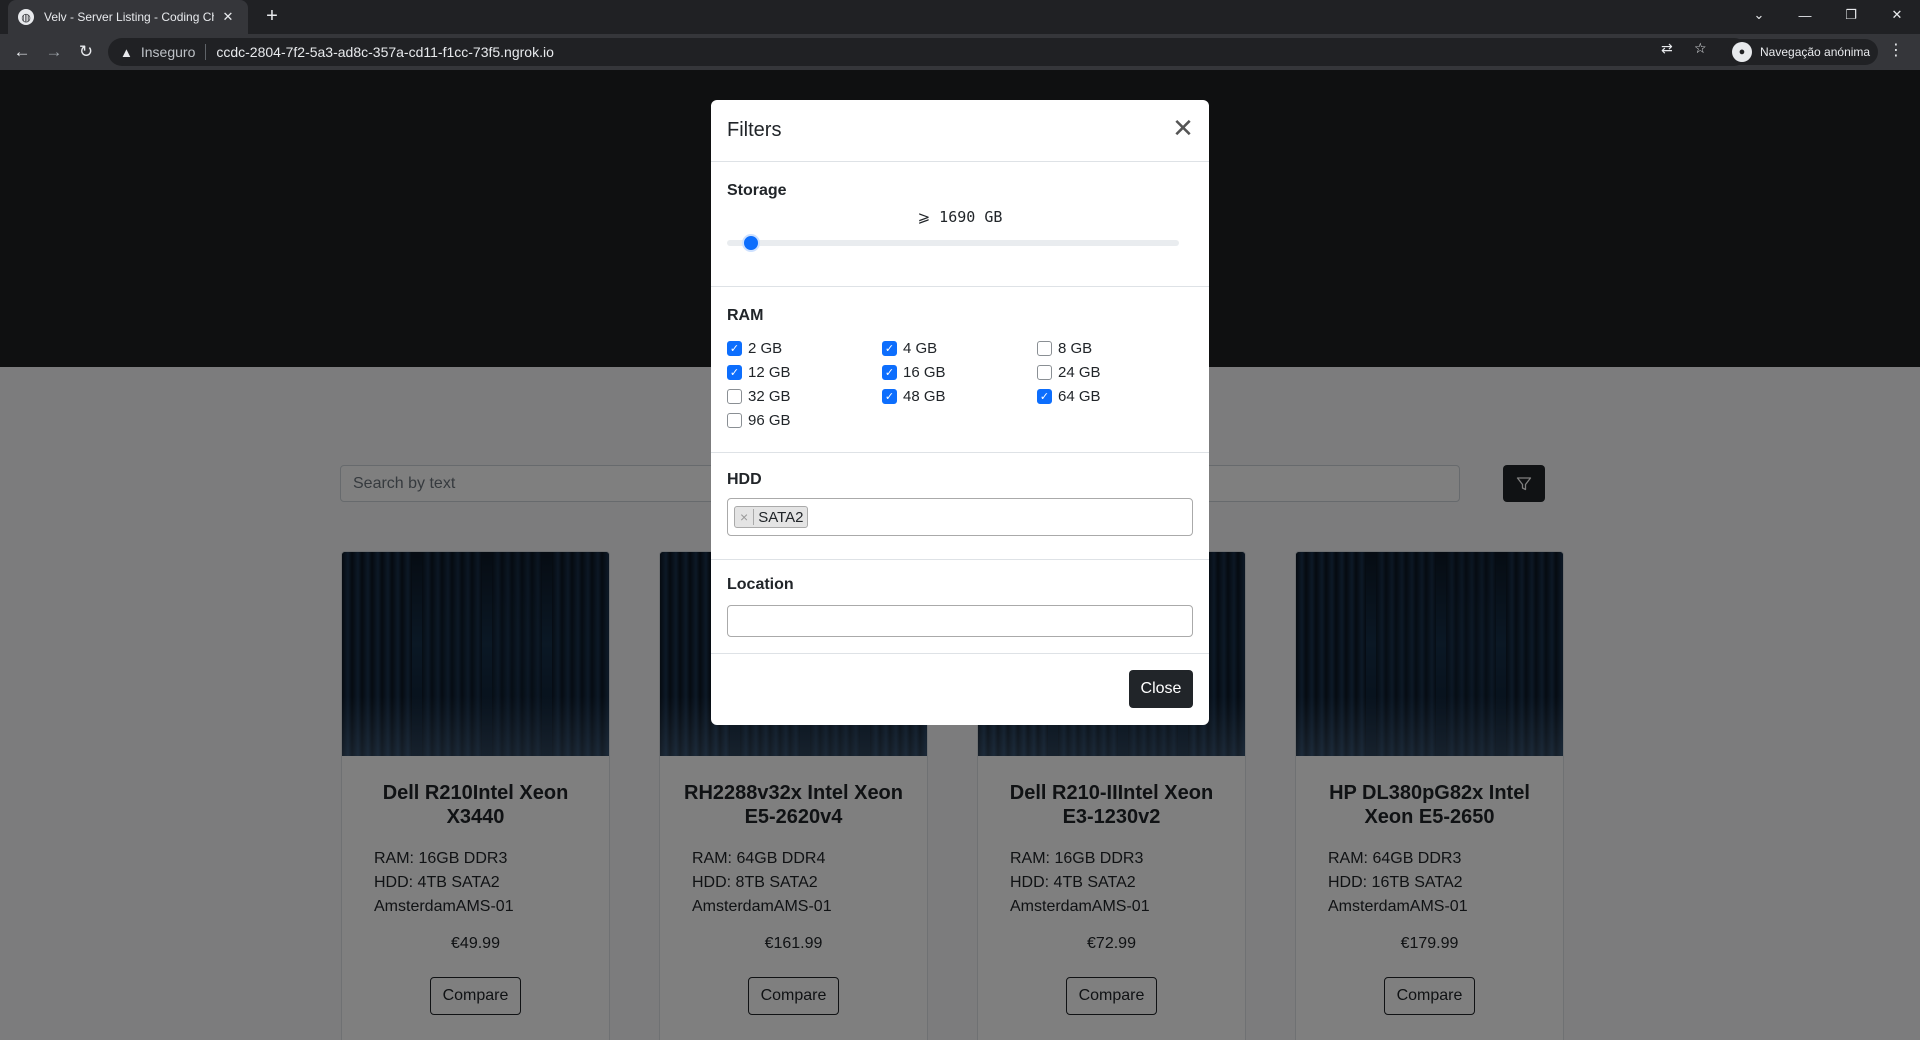 This screenshot has width=1920, height=1040. What do you see at coordinates (1112, 372) in the screenshot?
I see `ram-option: 24 GB` at bounding box center [1112, 372].